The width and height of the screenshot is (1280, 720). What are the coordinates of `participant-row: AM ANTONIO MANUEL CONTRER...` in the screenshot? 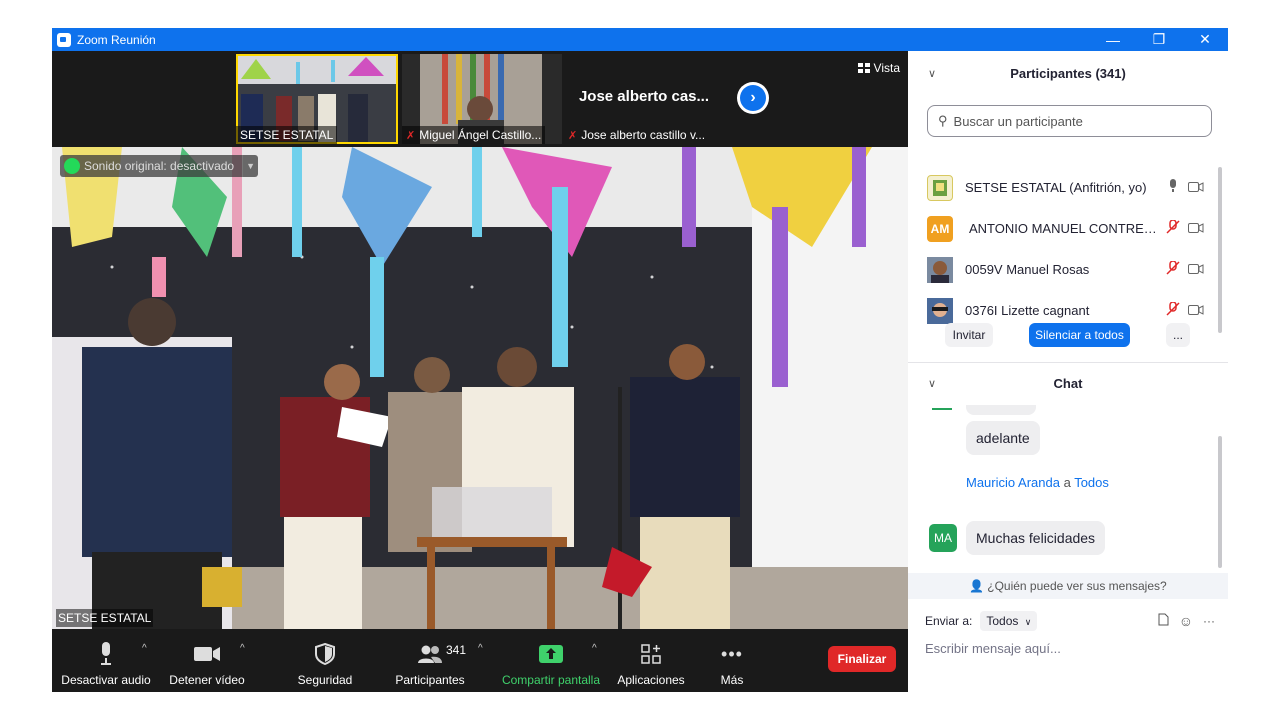 It's located at (1063, 228).